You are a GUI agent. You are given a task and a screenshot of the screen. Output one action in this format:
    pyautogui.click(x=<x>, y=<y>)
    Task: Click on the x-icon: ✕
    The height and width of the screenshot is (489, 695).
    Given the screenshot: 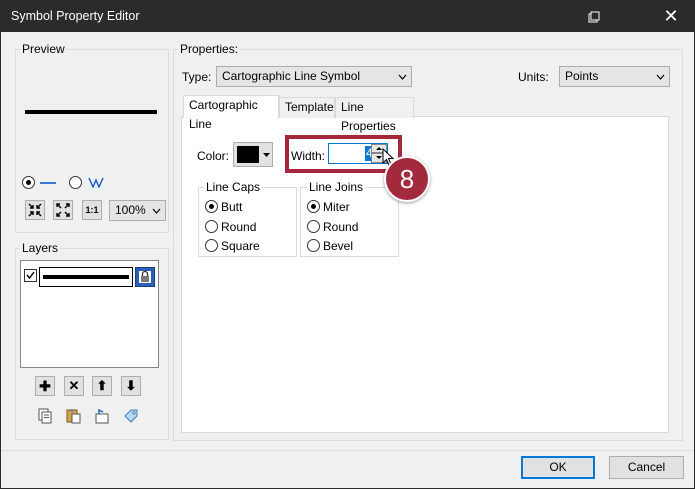 What is the action you would take?
    pyautogui.click(x=74, y=385)
    